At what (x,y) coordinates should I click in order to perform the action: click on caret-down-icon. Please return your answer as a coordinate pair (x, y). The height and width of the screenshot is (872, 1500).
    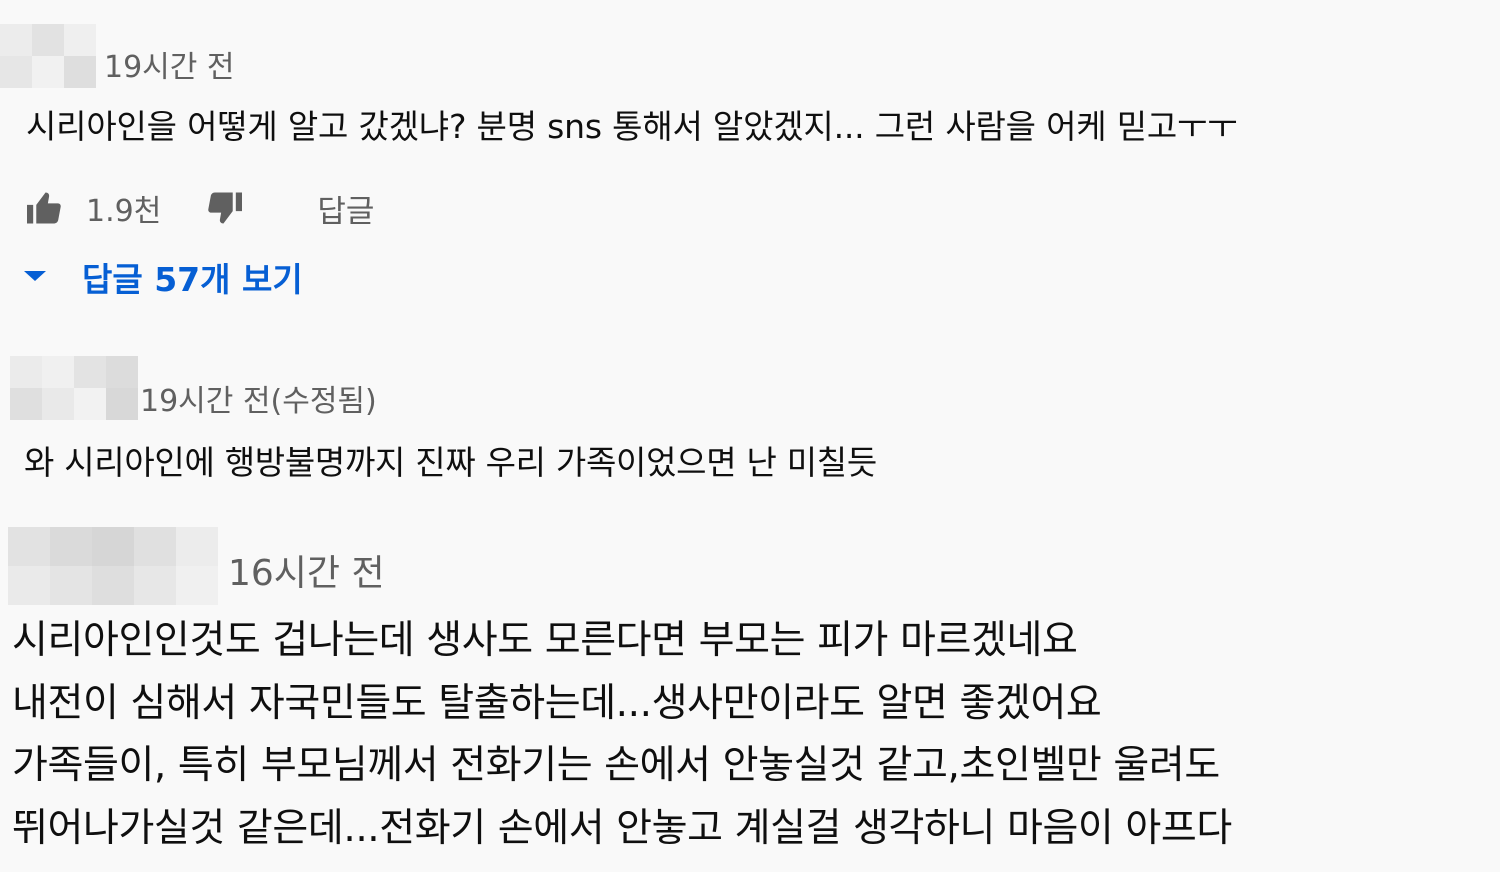
    Looking at the image, I should click on (35, 277).